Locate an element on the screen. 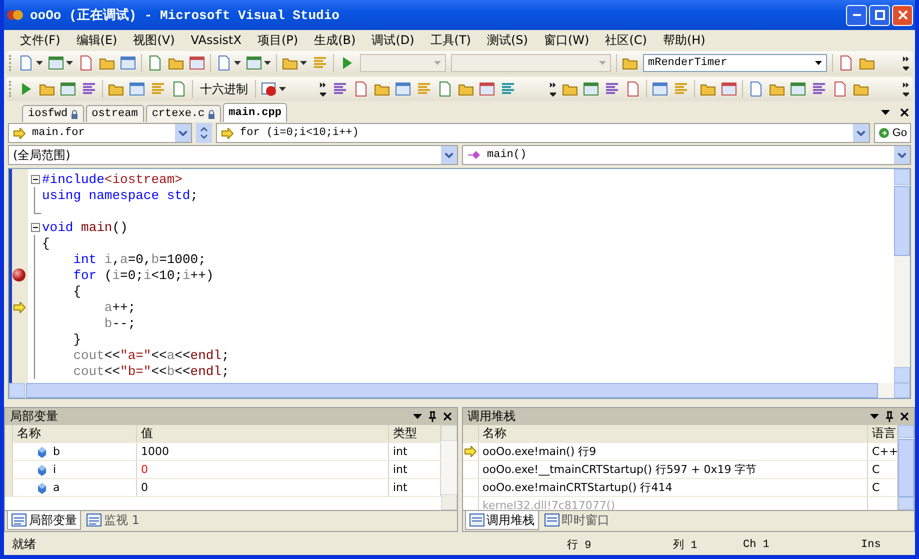 This screenshot has height=559, width=919. menu-item: 编辑(E) is located at coordinates (97, 40).